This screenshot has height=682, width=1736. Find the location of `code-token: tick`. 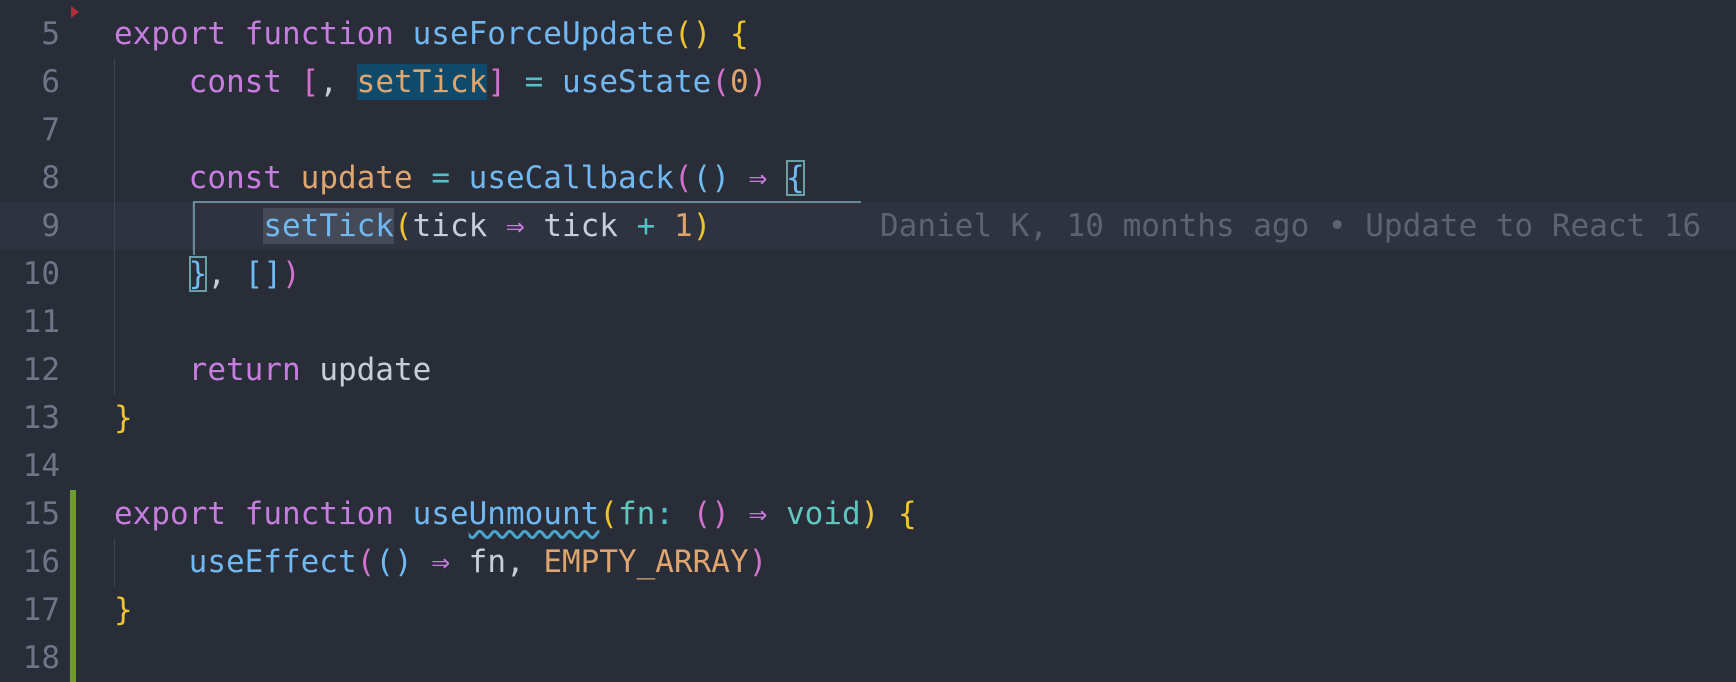

code-token: tick is located at coordinates (580, 226).